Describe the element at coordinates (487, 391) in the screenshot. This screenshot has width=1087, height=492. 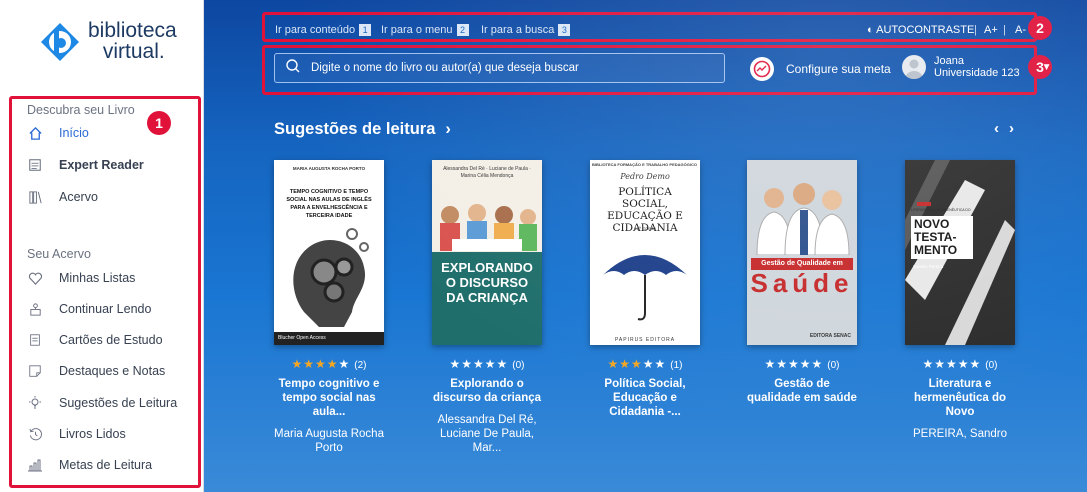
I see `book-title: Explorando o discurso da criança` at that location.